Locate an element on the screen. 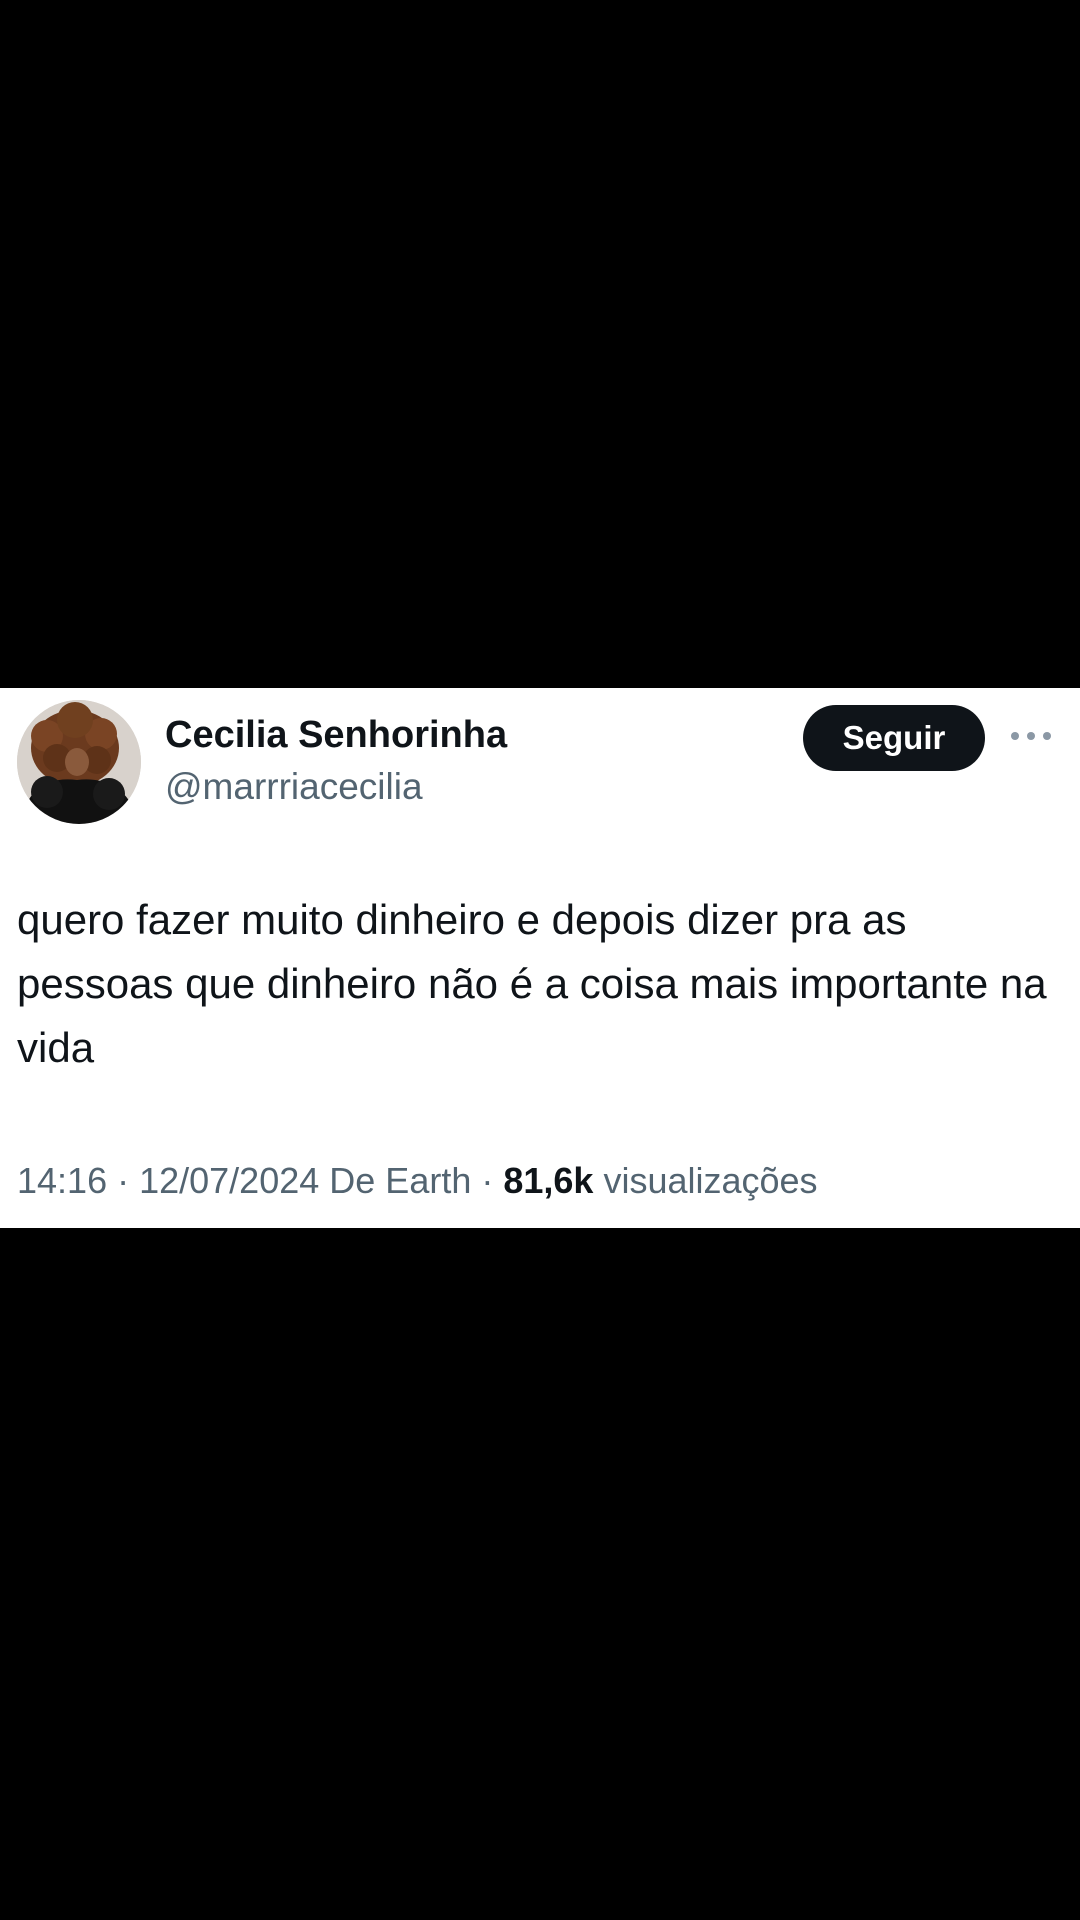 Image resolution: width=1080 pixels, height=1920 pixels. avatar-image is located at coordinates (79, 762).